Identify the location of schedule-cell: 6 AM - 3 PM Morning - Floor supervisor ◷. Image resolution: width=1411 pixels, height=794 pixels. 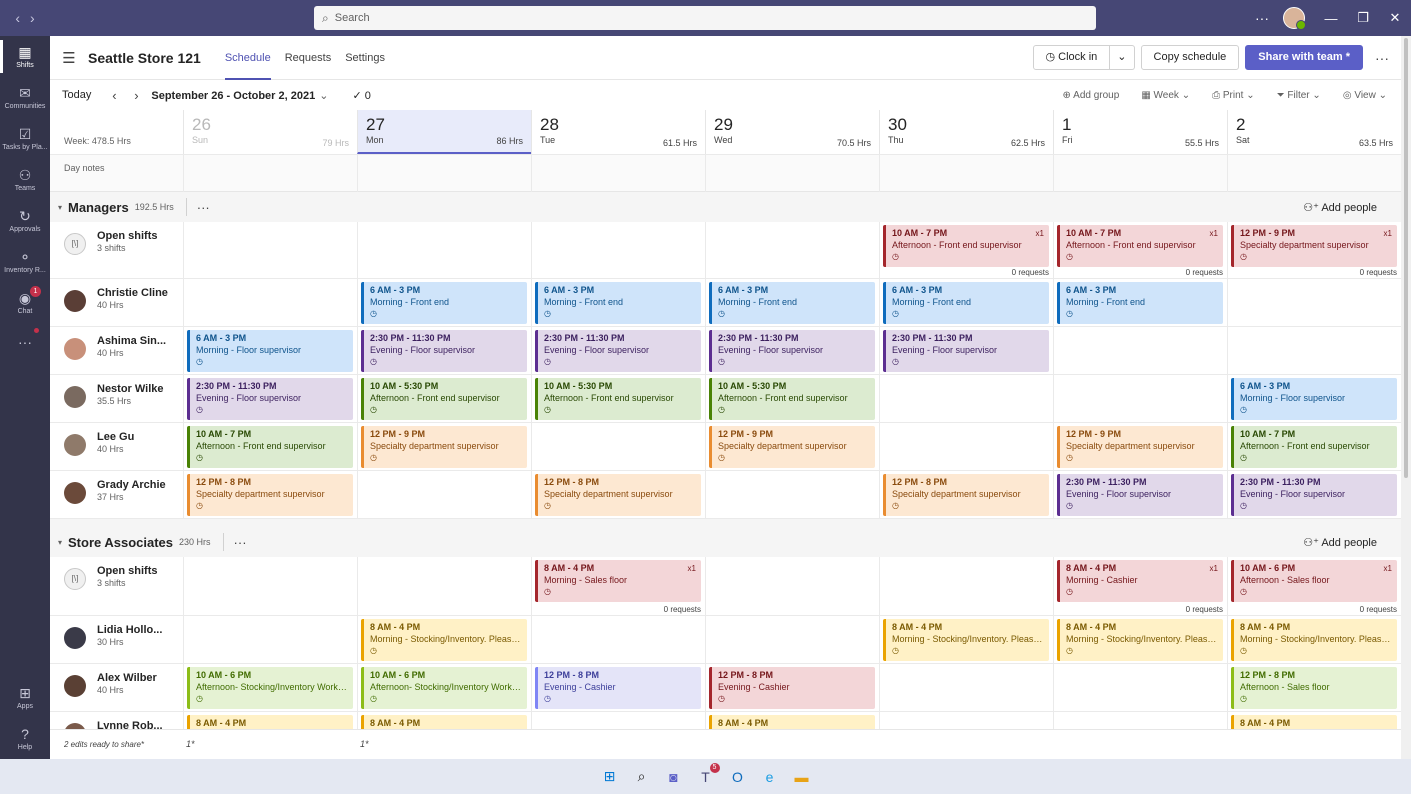
(1314, 398).